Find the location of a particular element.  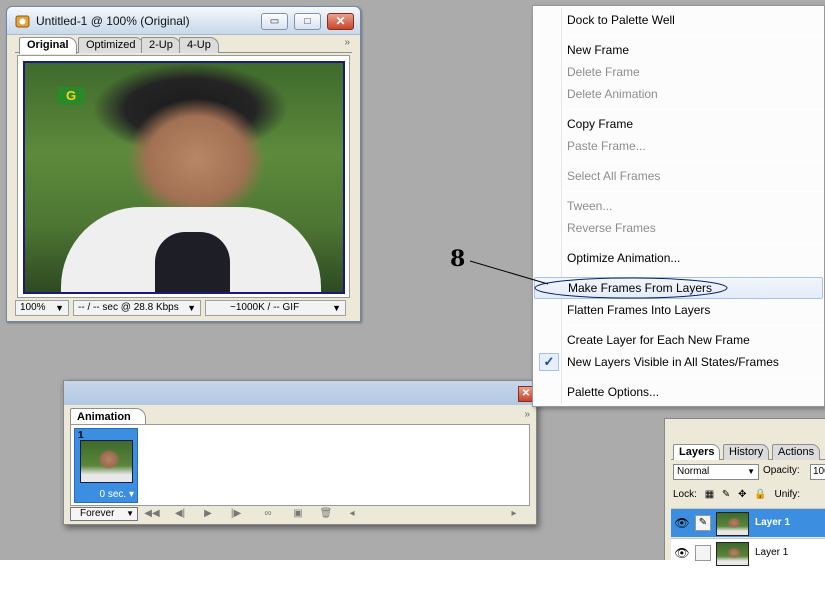

menu-item-dock-to-palette-well: Dock to Palette Well is located at coordinates (678, 20).